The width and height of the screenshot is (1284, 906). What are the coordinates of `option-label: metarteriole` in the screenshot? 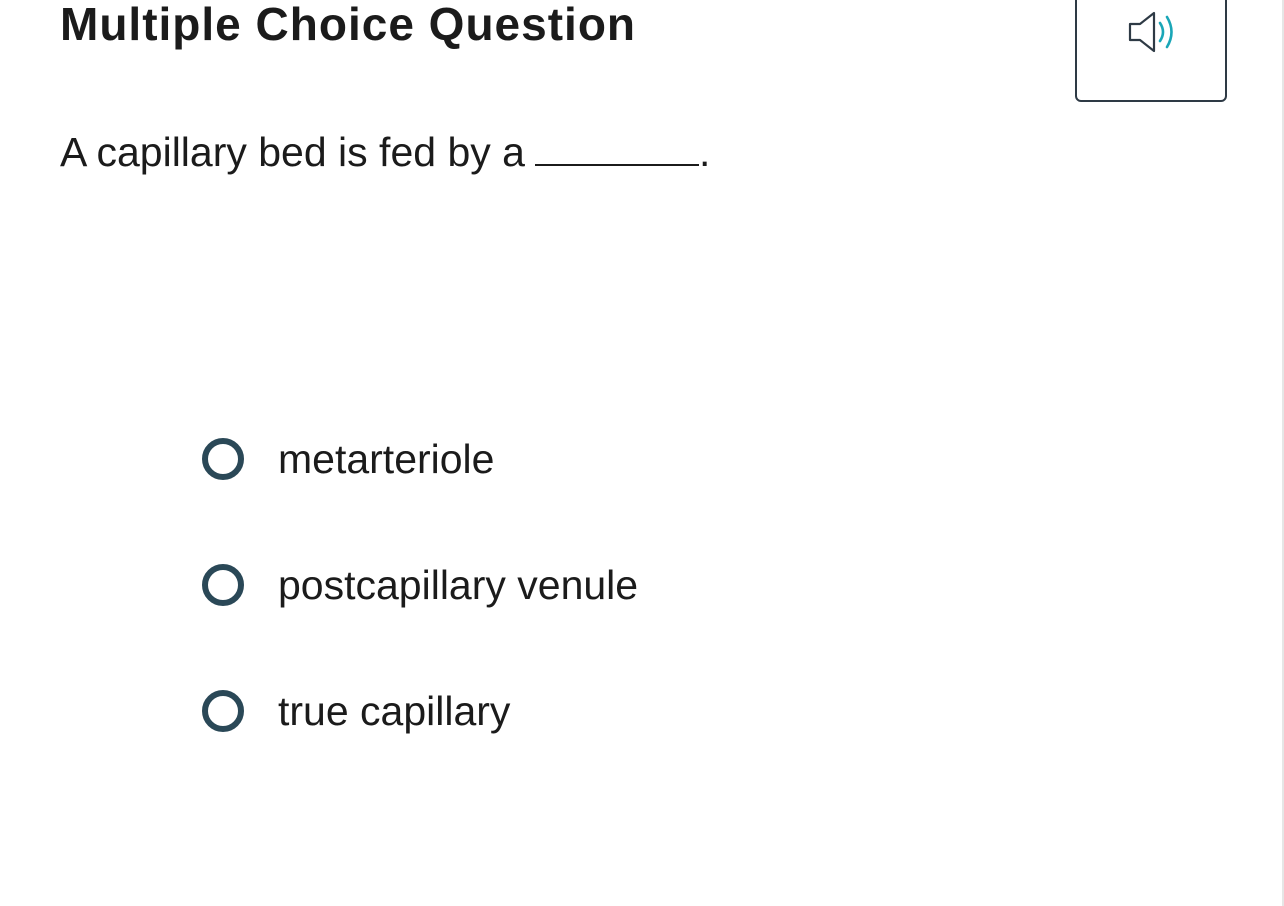 It's located at (386, 459).